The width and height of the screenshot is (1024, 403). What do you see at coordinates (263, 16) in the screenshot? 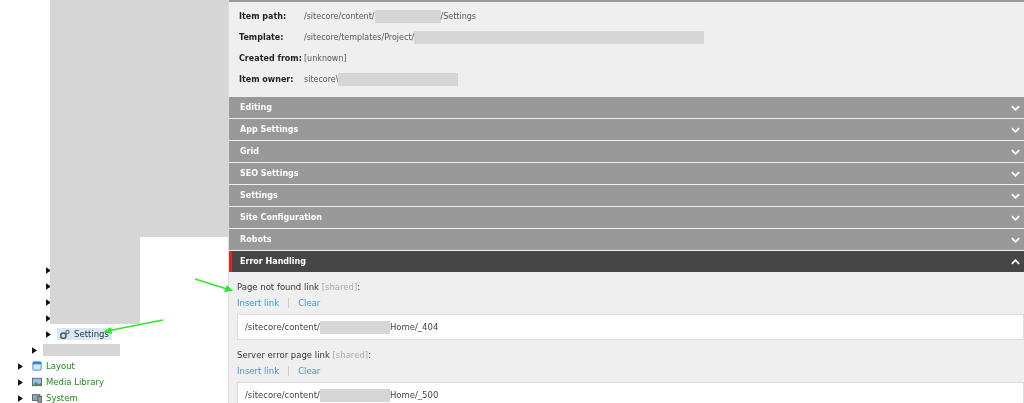
I see `info-label: Item path:` at bounding box center [263, 16].